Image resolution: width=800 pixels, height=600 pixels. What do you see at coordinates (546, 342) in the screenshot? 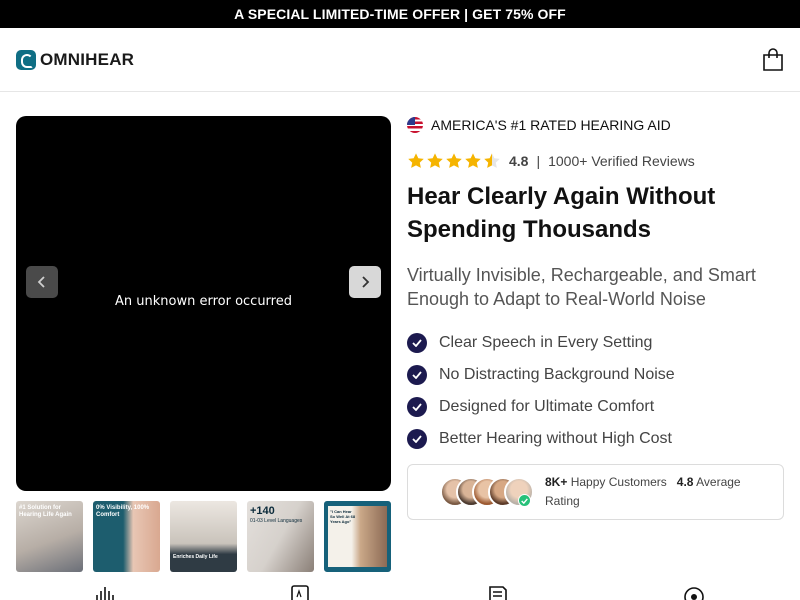
I see `feature-label: Clear Speech in Every Setting` at bounding box center [546, 342].